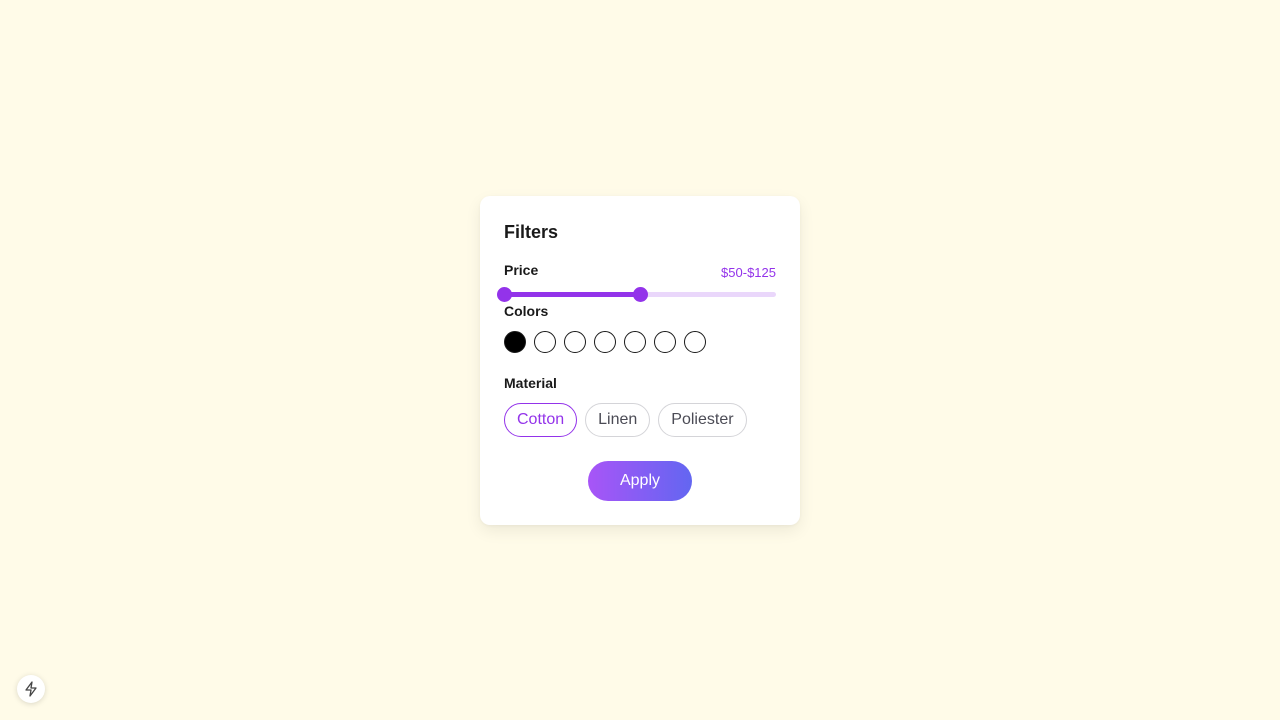  I want to click on price-range-value: $50-$125, so click(748, 272).